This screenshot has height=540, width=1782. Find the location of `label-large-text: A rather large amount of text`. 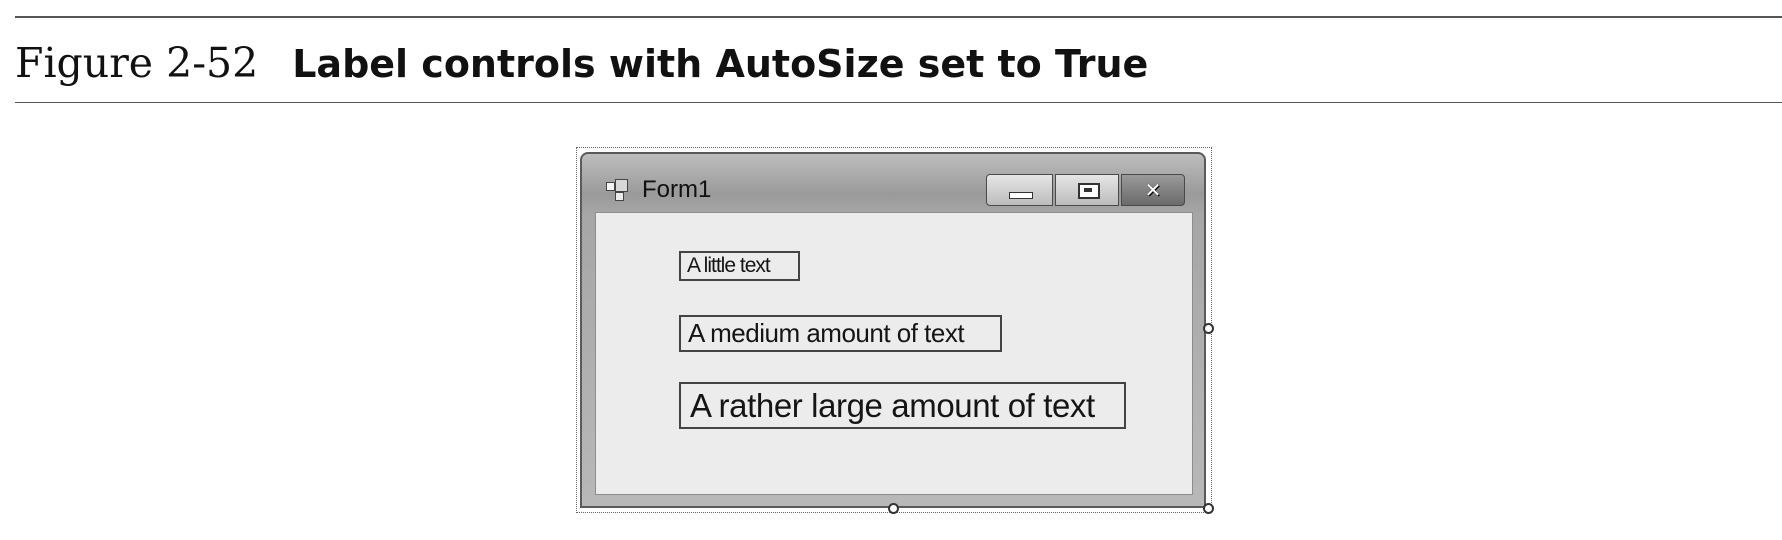

label-large-text: A rather large amount of text is located at coordinates (902, 405).